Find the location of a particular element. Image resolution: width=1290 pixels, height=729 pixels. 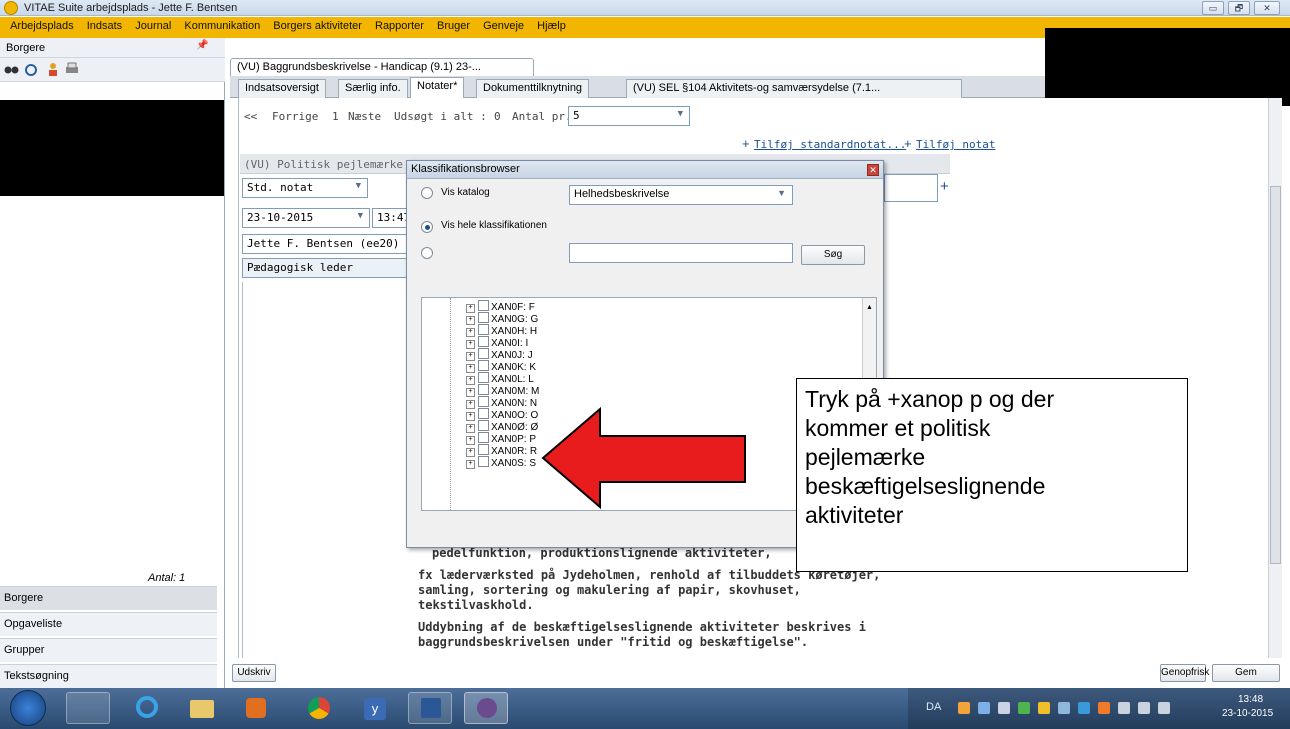

tree-node: + XAN0J: J is located at coordinates (499, 354).